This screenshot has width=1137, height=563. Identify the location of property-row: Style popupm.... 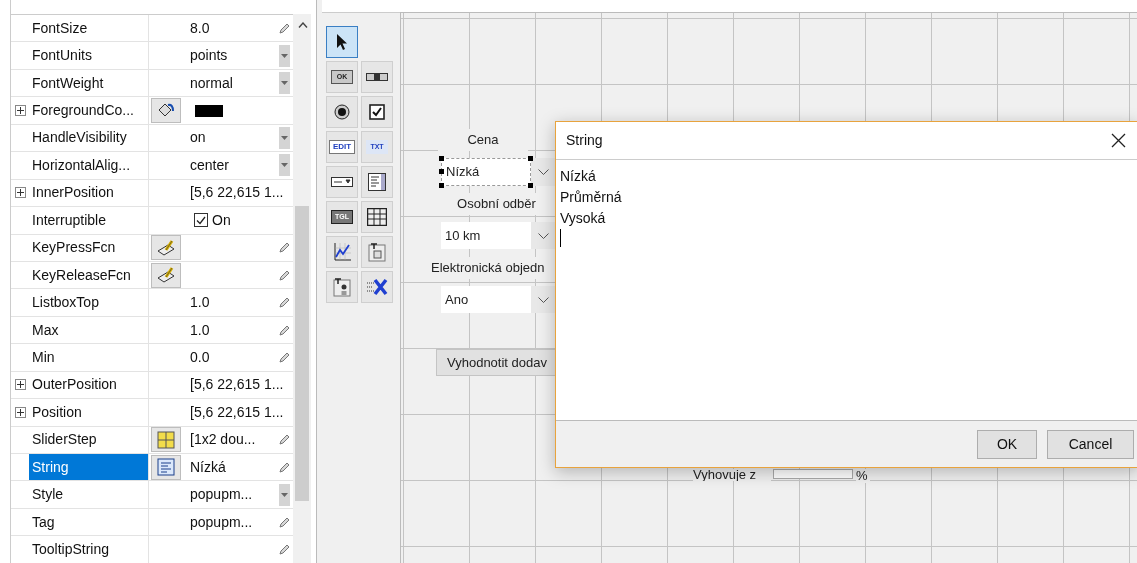
(152, 495).